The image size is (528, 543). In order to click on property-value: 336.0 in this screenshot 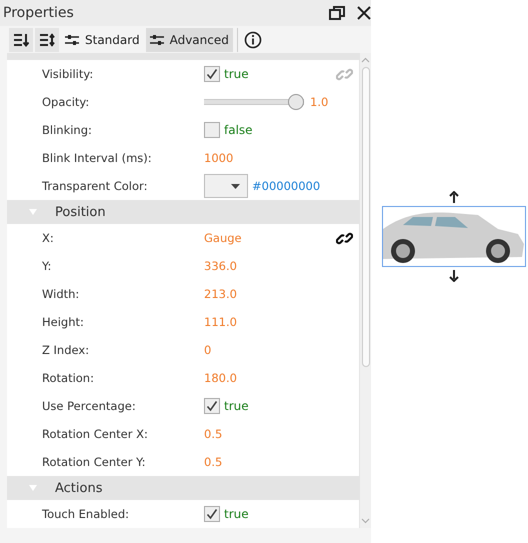, I will do `click(220, 266)`.